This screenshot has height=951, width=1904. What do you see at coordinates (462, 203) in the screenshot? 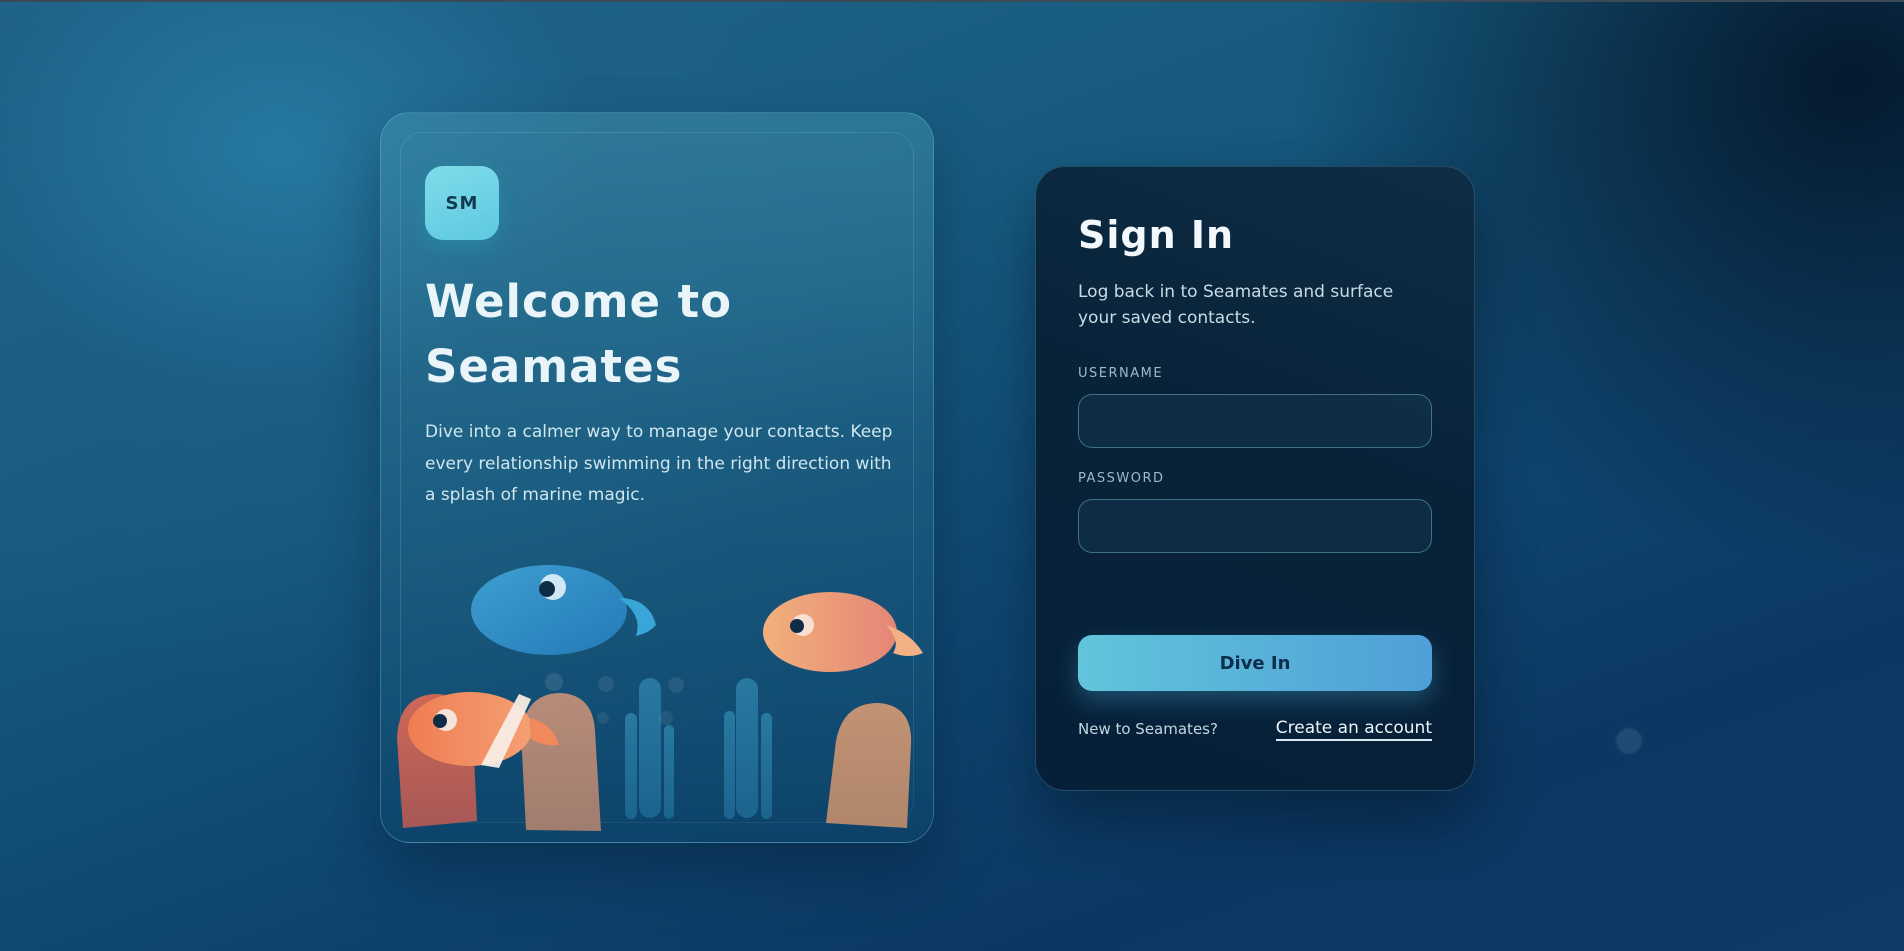
I see `logo-badge: SM` at bounding box center [462, 203].